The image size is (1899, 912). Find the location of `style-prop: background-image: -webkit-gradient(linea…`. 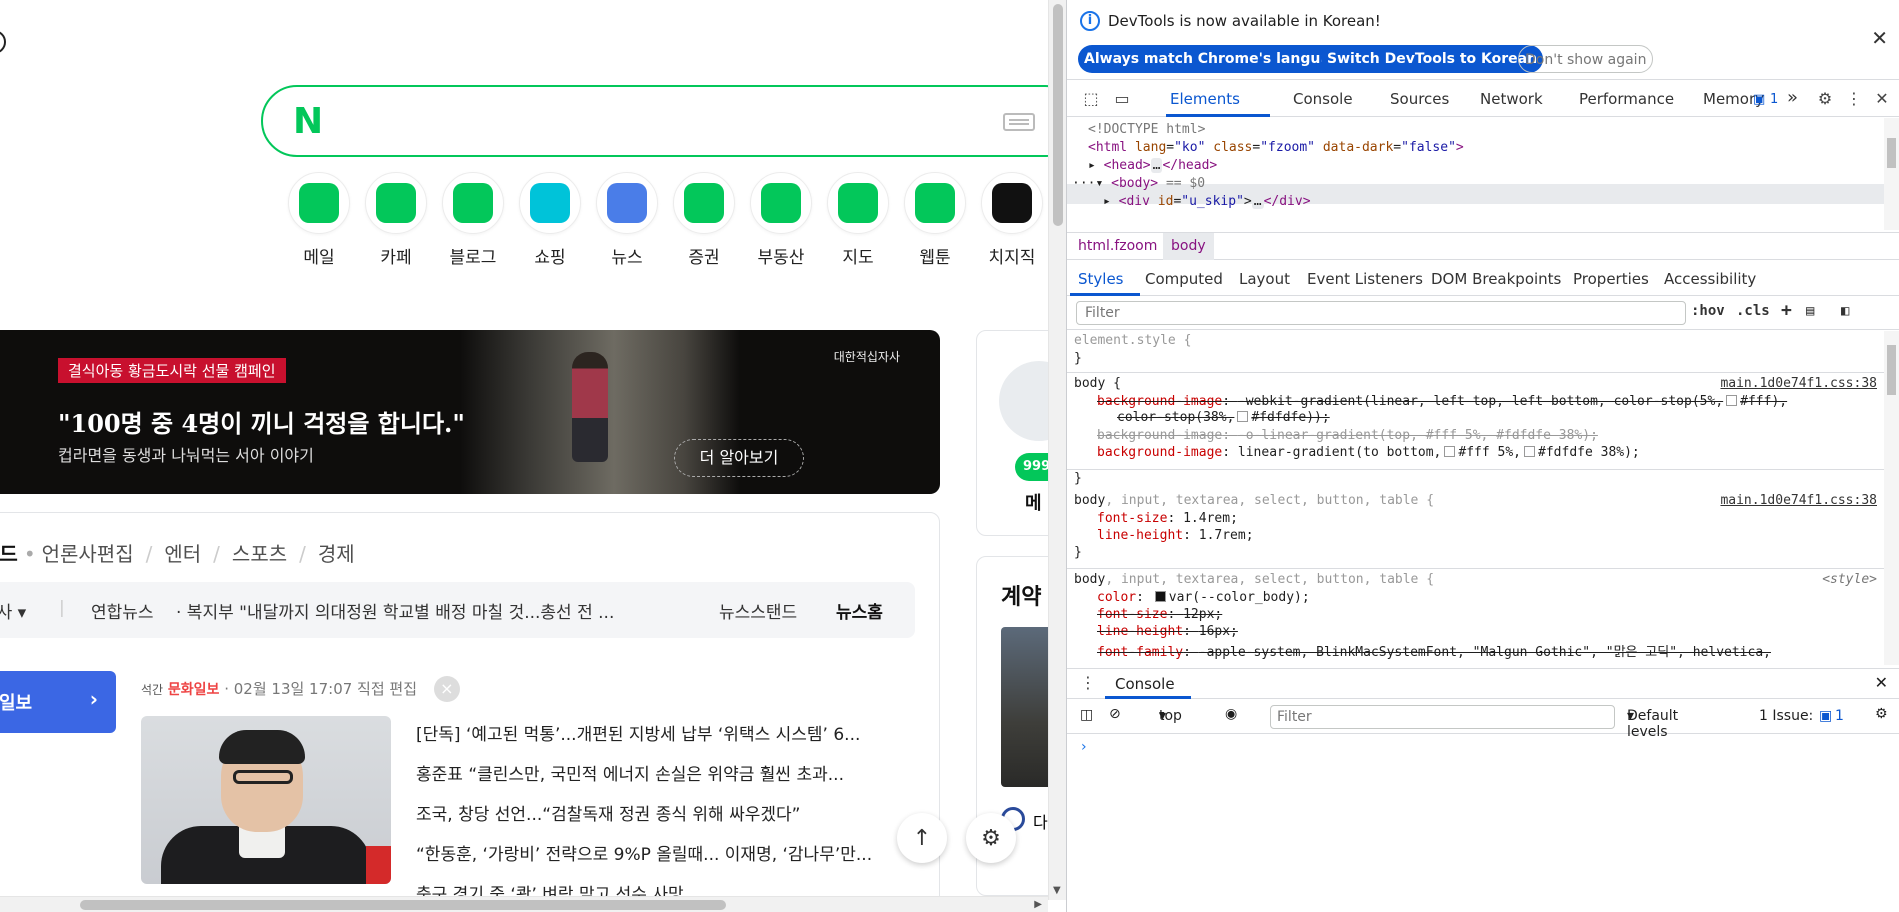

style-prop: background-image: -webkit-gradient(linea… is located at coordinates (1442, 401).